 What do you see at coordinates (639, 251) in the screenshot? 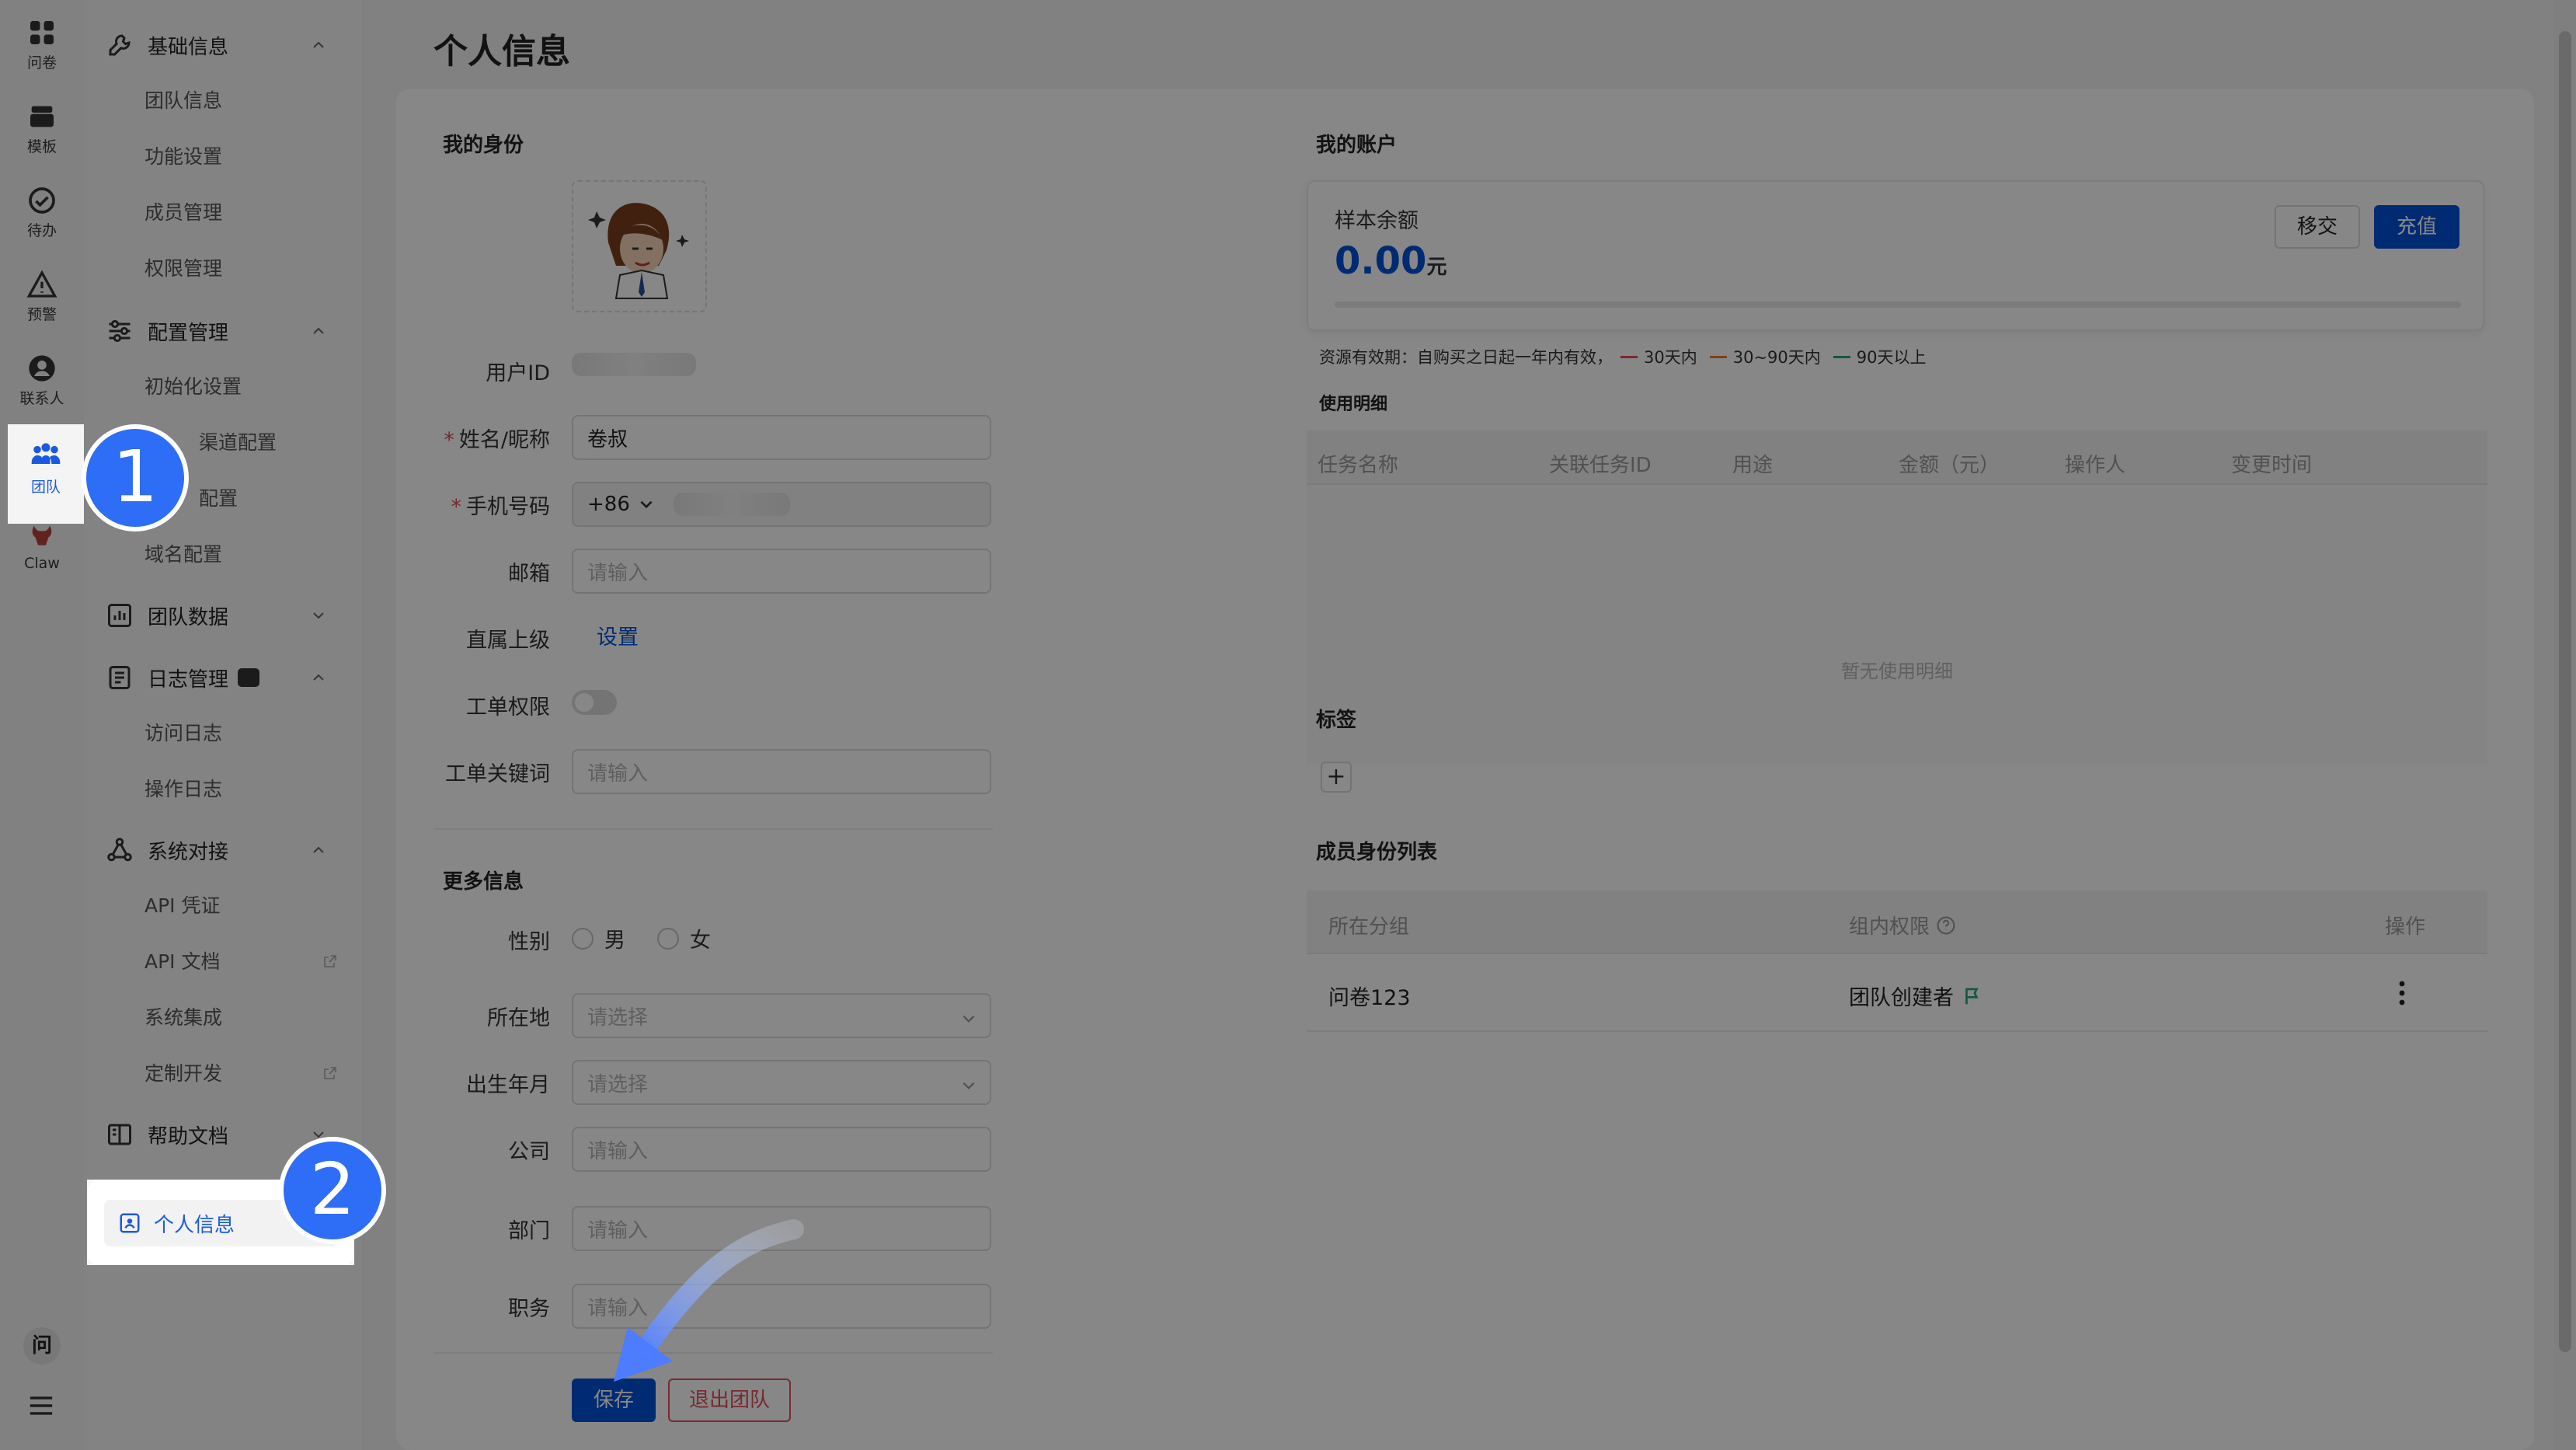
I see `avatar-icon` at bounding box center [639, 251].